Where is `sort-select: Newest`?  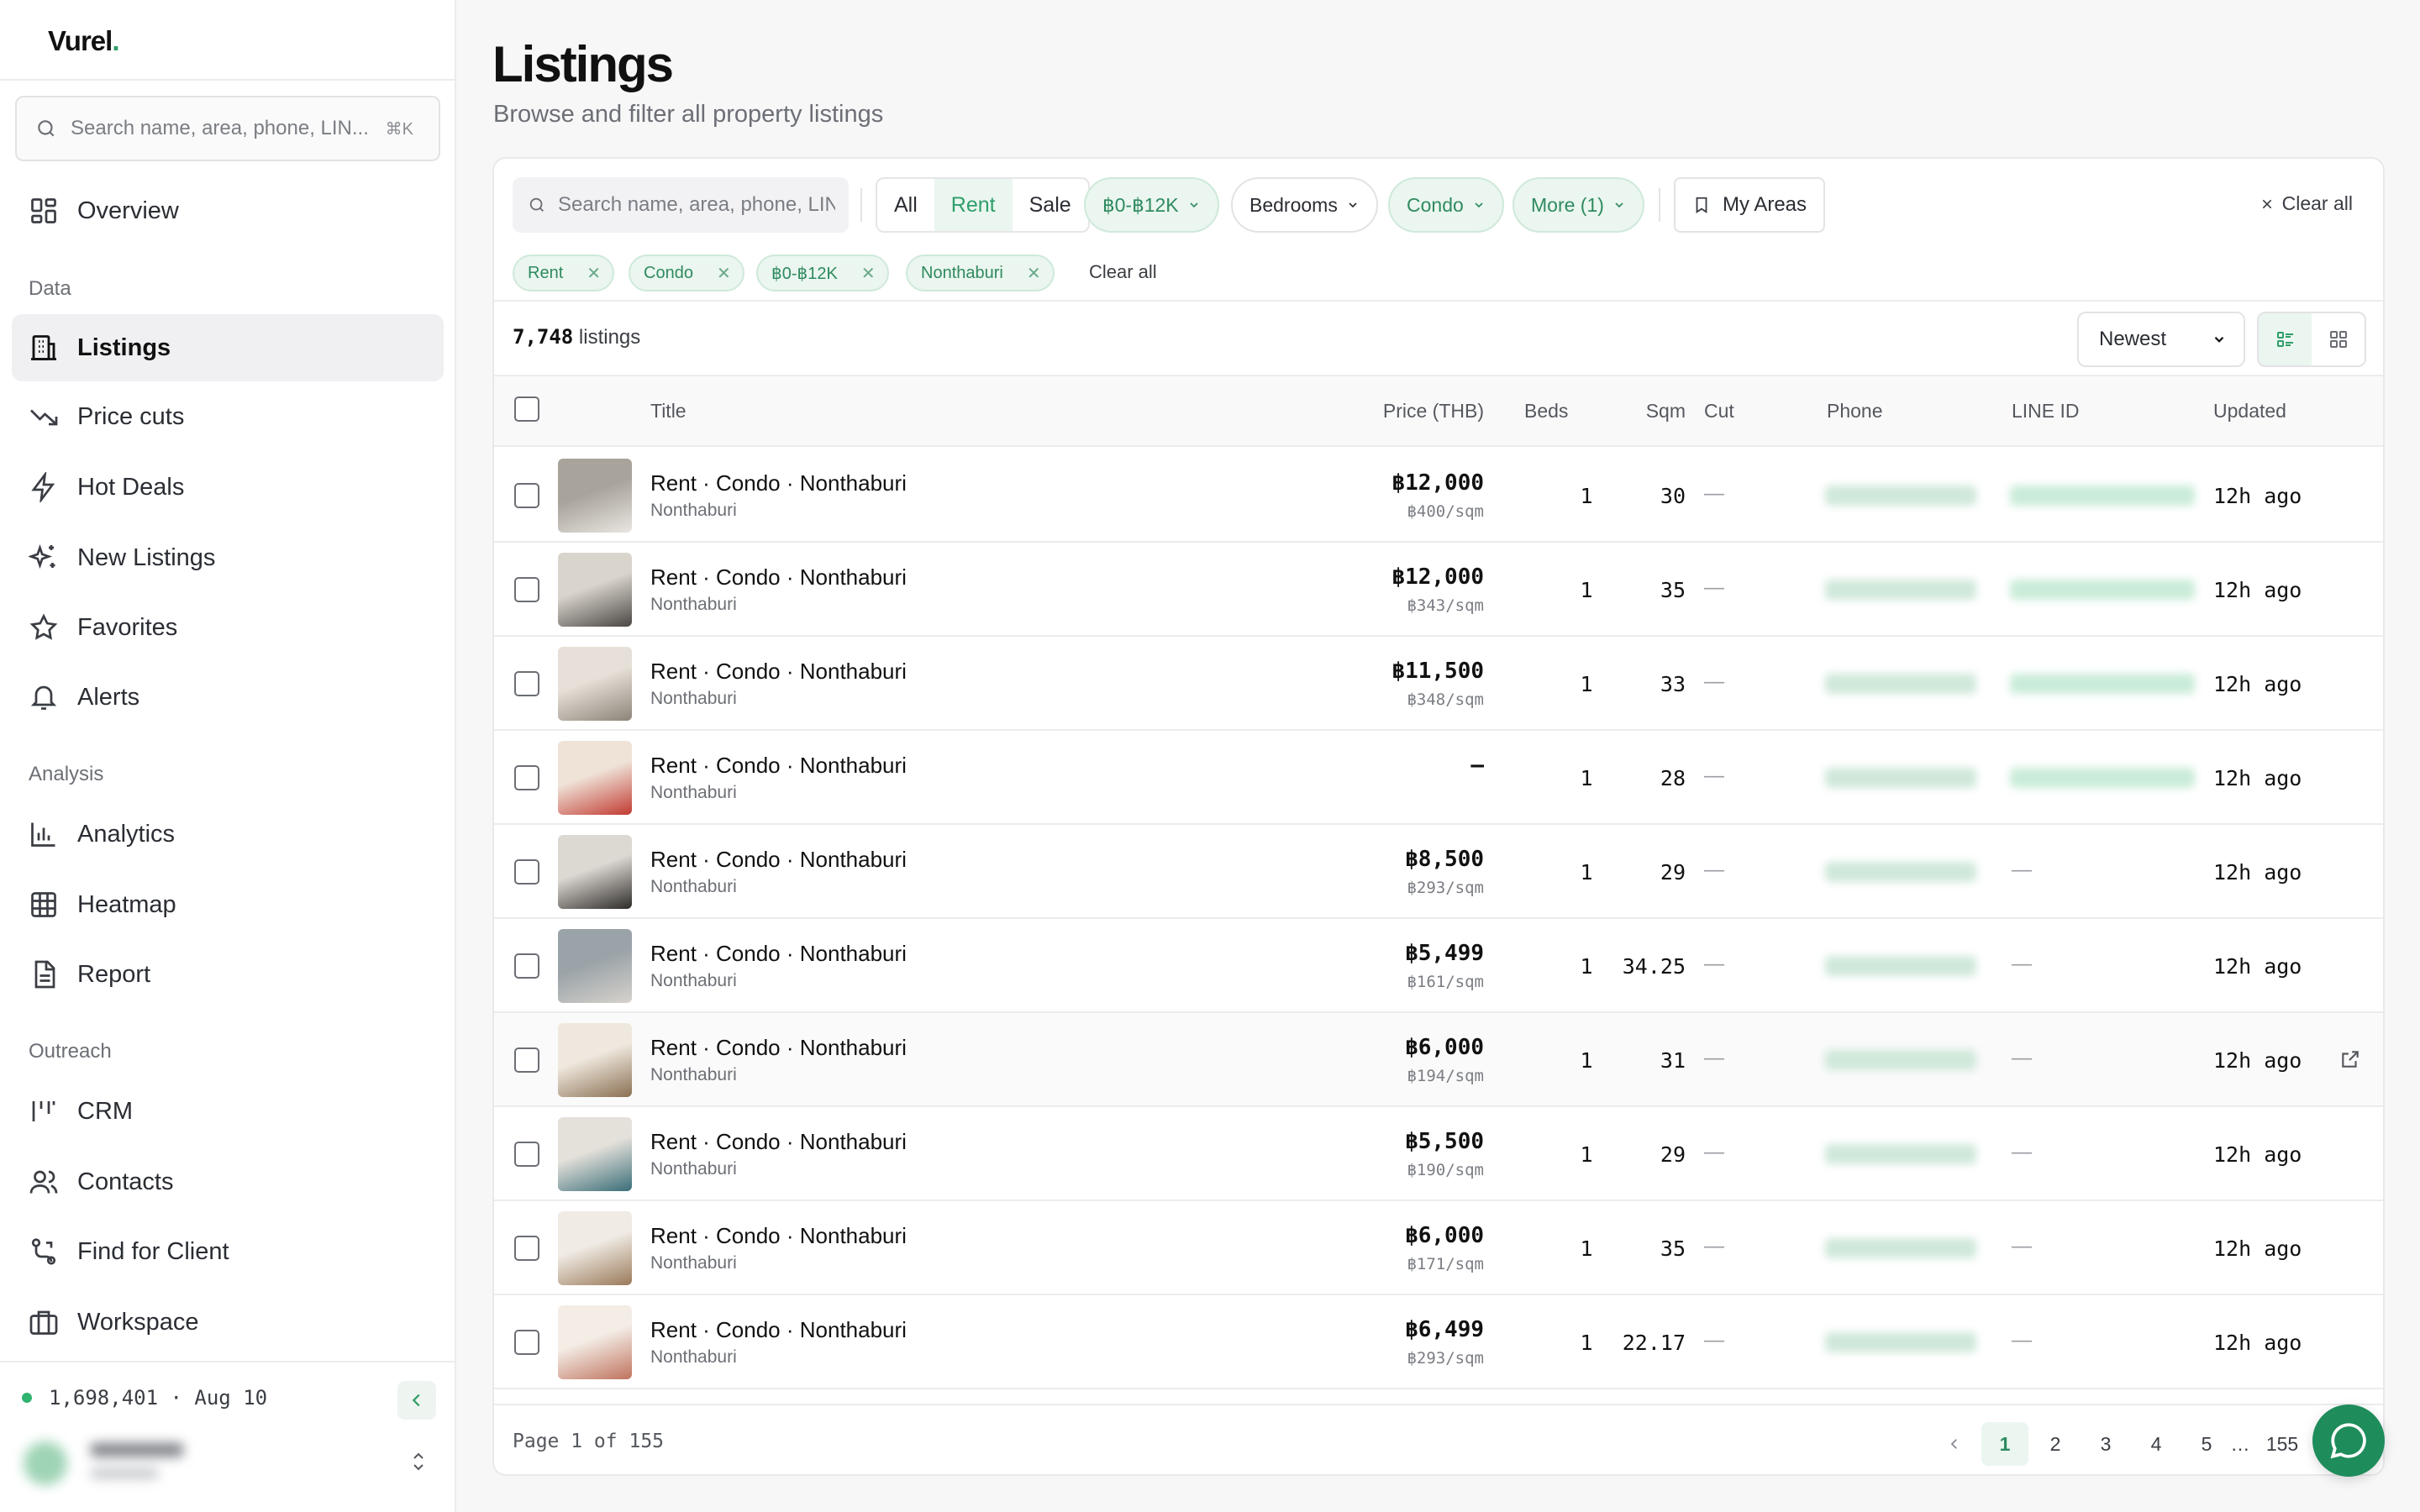 sort-select: Newest is located at coordinates (2161, 339).